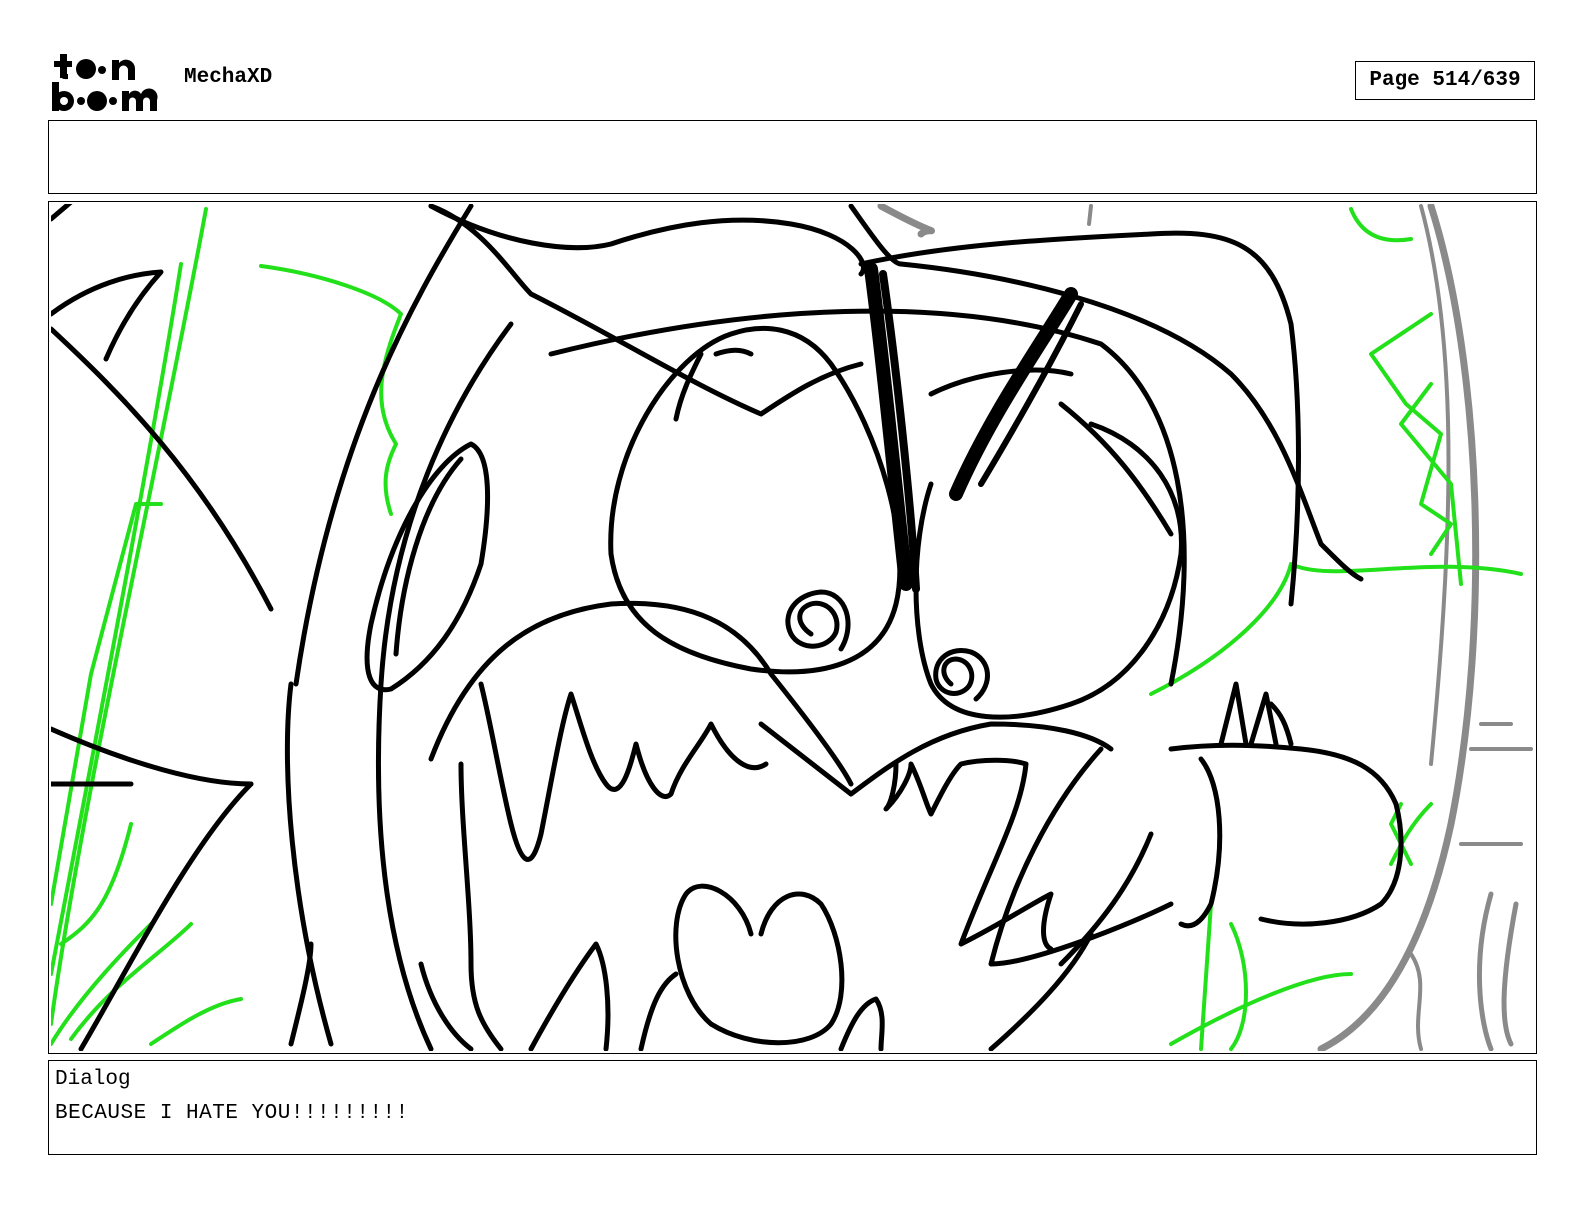  I want to click on dialog-text: BECAUSE I HATE YOU!!!!!!!!!, so click(232, 1113).